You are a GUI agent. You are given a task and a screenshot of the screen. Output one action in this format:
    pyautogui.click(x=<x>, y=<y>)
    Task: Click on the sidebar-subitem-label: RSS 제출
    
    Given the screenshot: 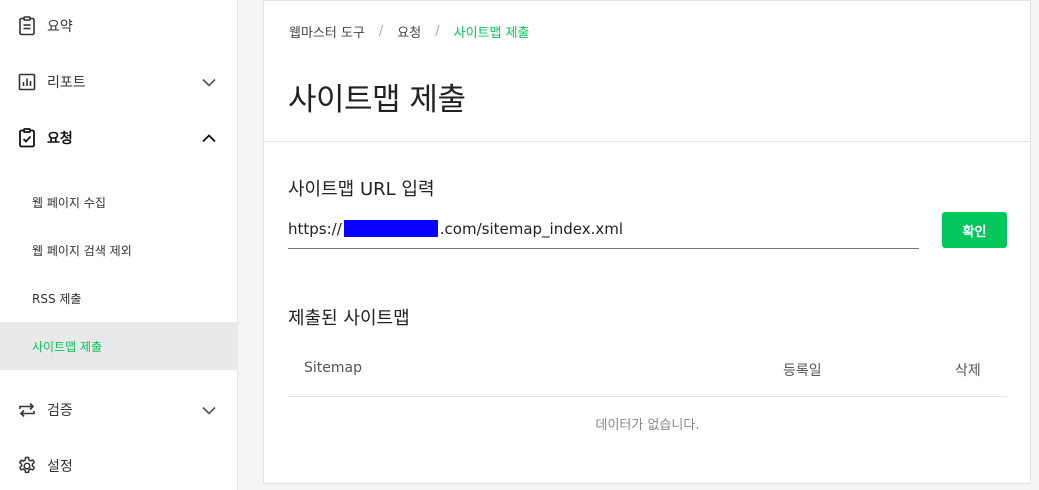 What is the action you would take?
    pyautogui.click(x=57, y=298)
    